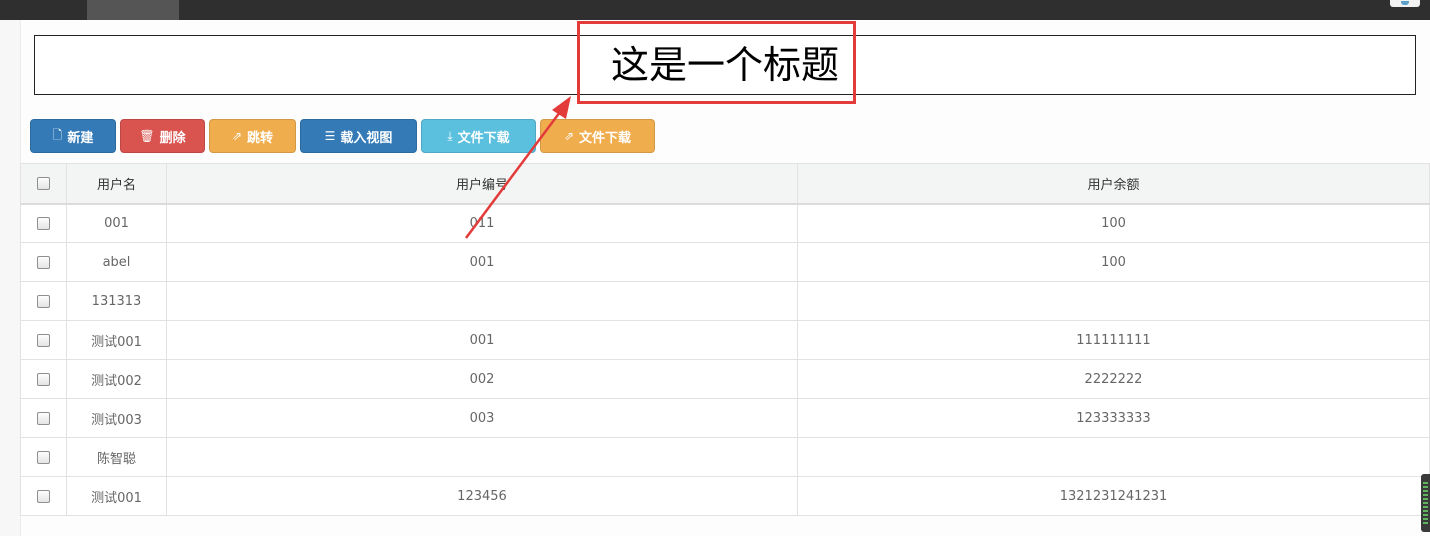  I want to click on cell-balance: 123333333, so click(1113, 418).